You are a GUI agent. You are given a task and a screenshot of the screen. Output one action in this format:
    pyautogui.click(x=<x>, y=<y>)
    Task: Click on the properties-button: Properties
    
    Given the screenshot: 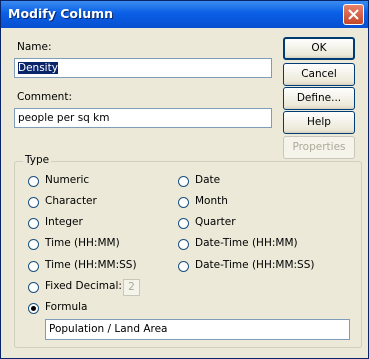 What is the action you would take?
    pyautogui.click(x=319, y=147)
    